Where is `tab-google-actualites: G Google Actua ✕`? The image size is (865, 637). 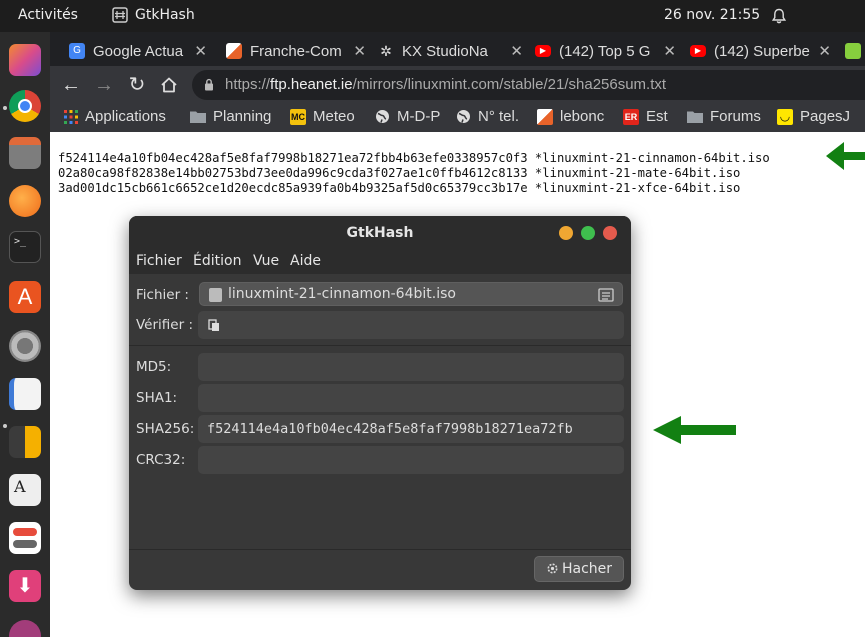 tab-google-actualites: G Google Actua ✕ is located at coordinates (138, 51).